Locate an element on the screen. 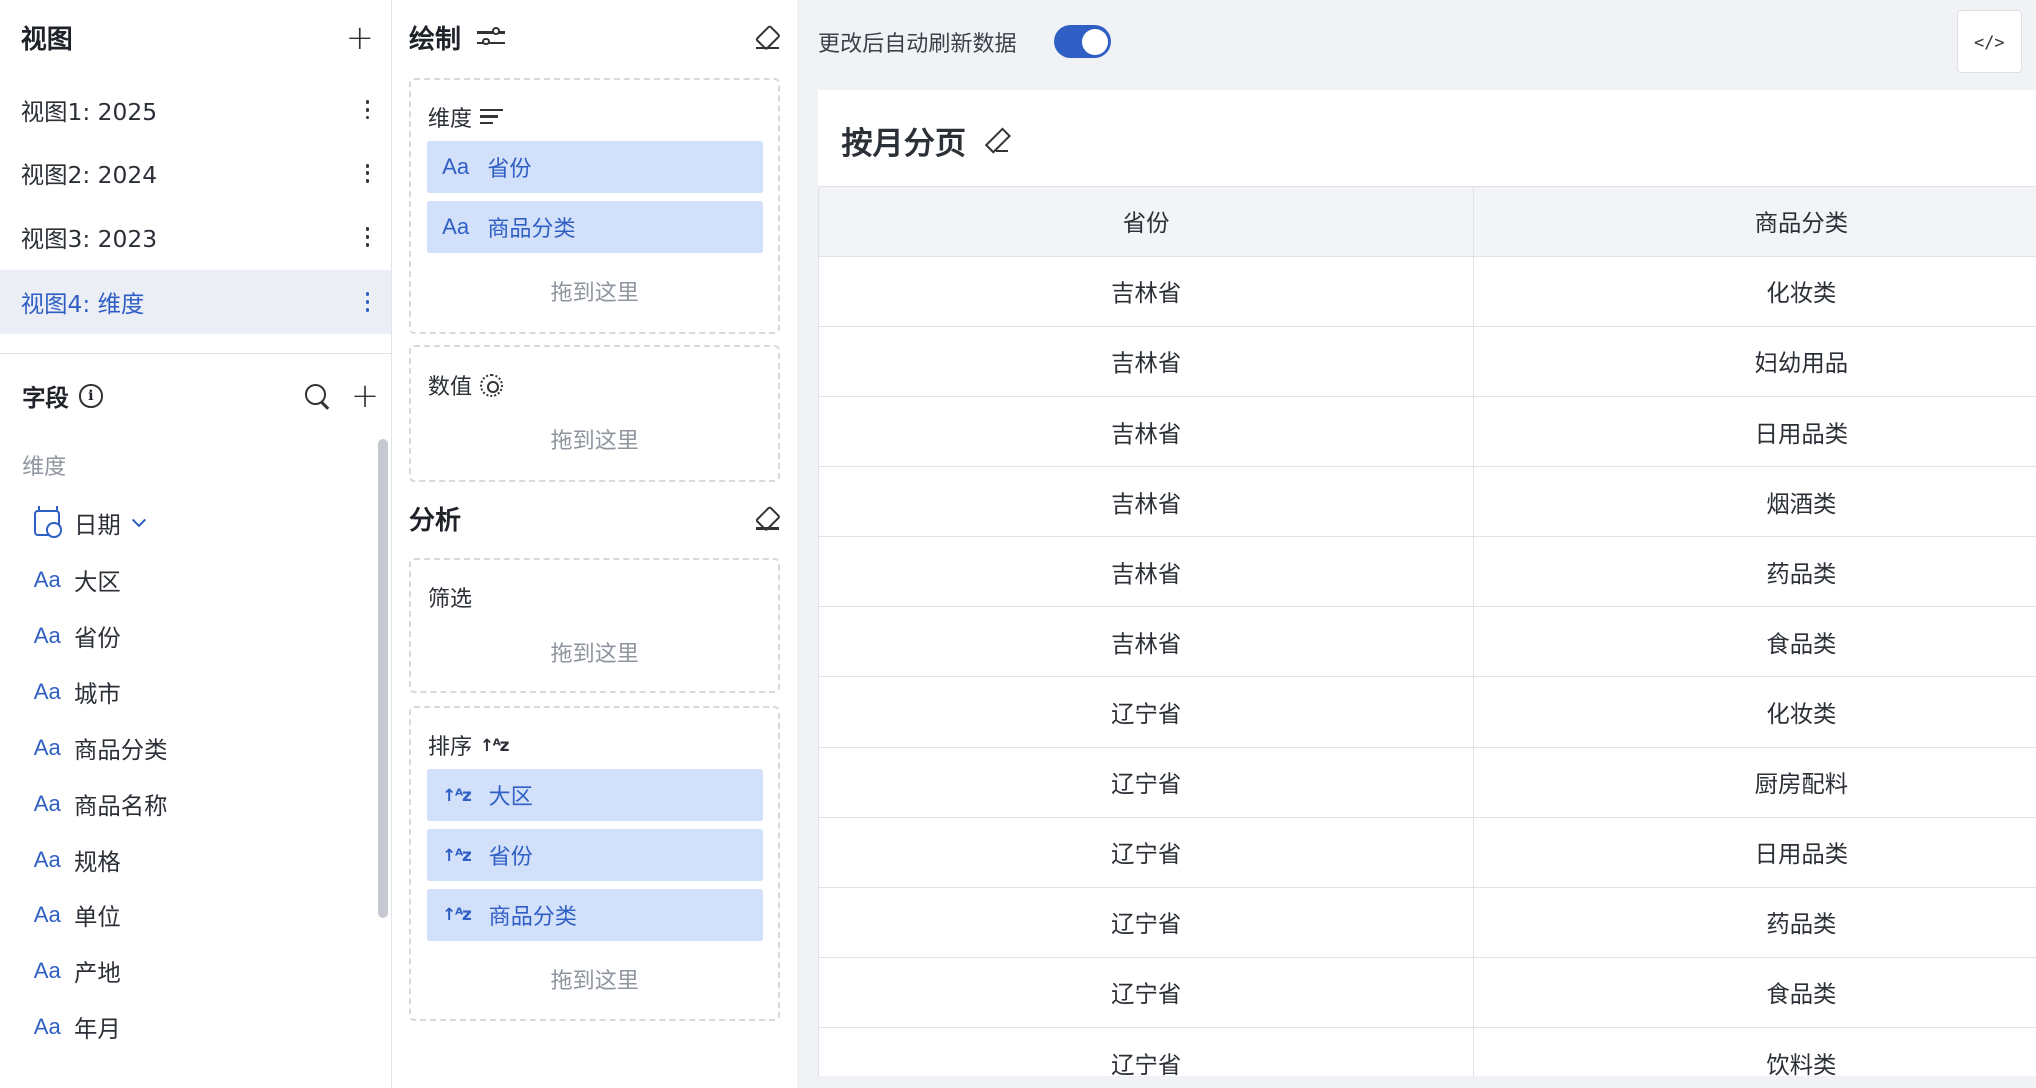 This screenshot has height=1088, width=2036. field-item: Aa 城市 is located at coordinates (77, 692).